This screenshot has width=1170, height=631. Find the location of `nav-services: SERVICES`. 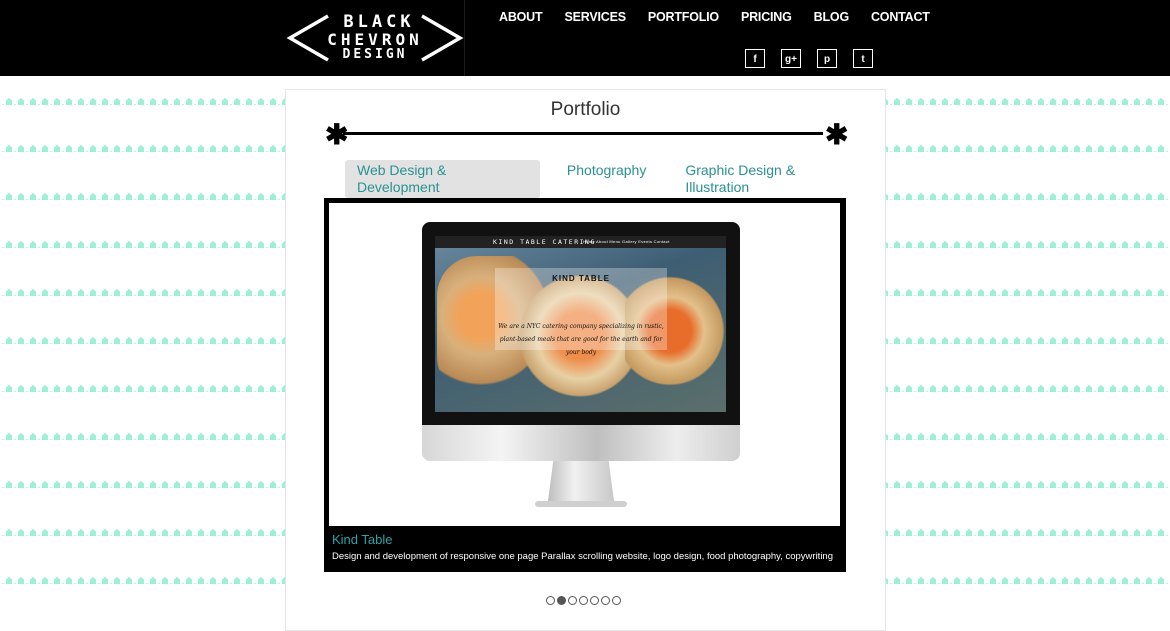

nav-services: SERVICES is located at coordinates (595, 17).